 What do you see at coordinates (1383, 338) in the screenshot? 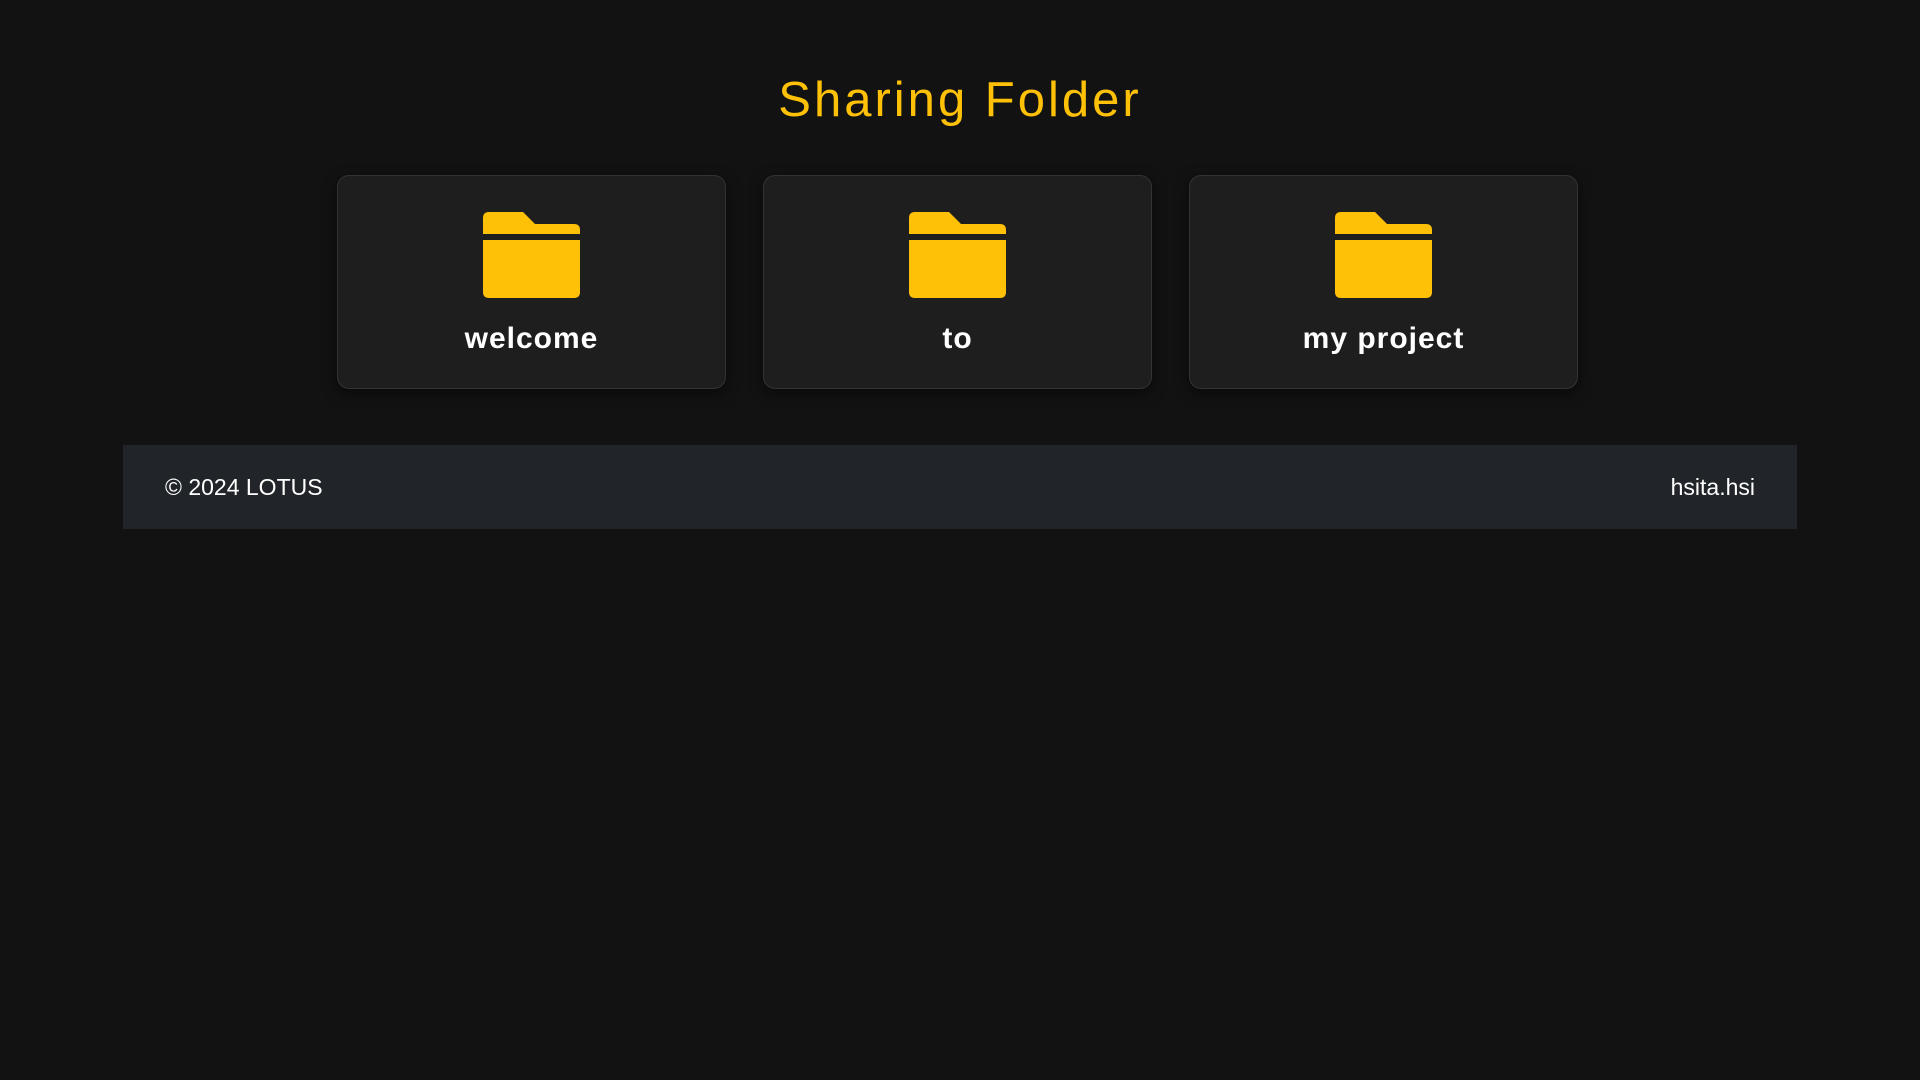
I see `folder-label: my project` at bounding box center [1383, 338].